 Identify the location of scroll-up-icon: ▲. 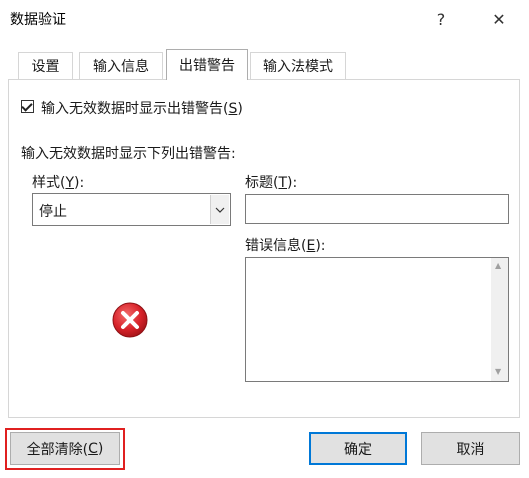
(498, 265).